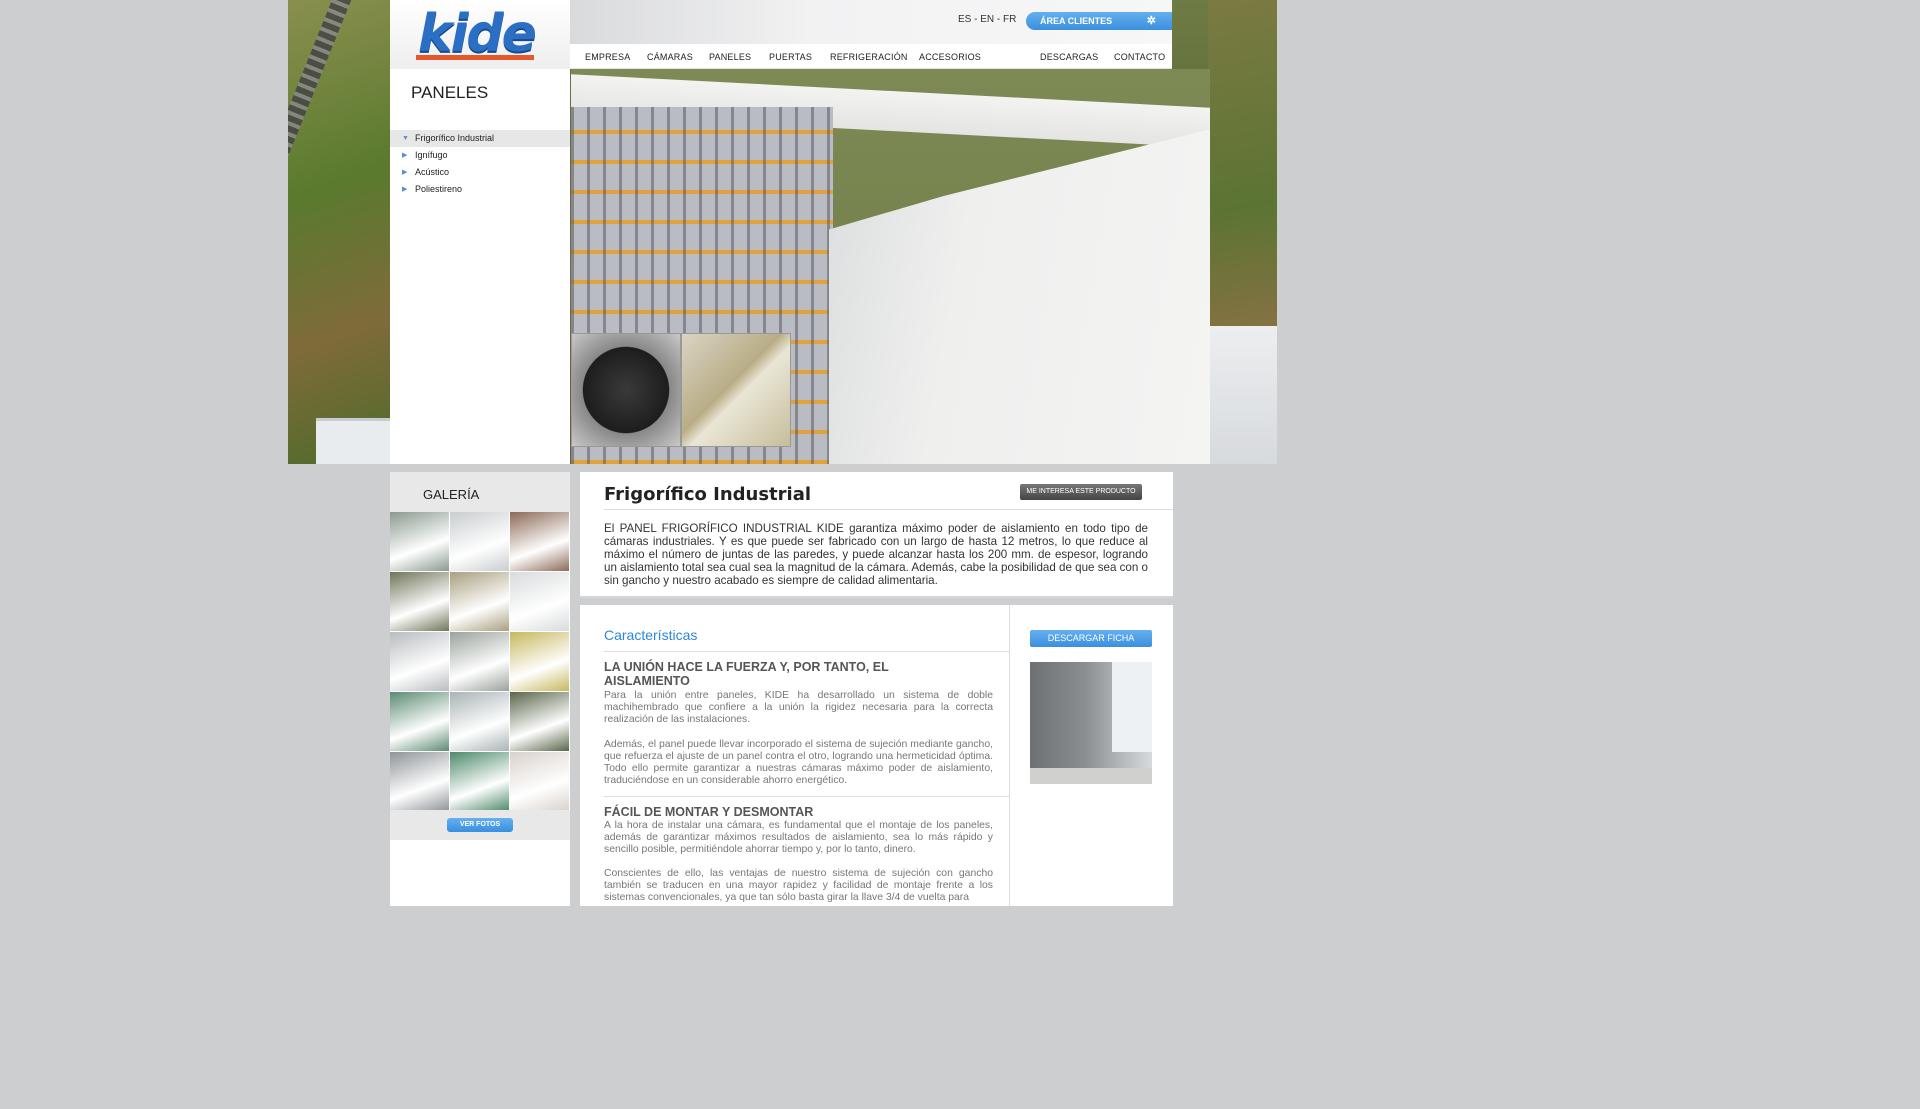  What do you see at coordinates (1009, 755) in the screenshot?
I see `column-divider` at bounding box center [1009, 755].